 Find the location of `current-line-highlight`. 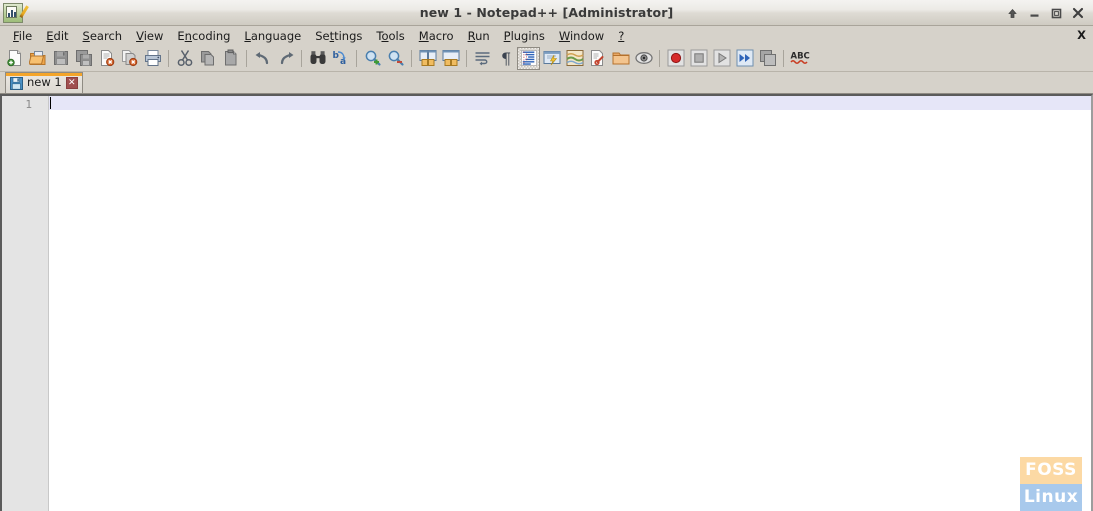

current-line-highlight is located at coordinates (570, 103).